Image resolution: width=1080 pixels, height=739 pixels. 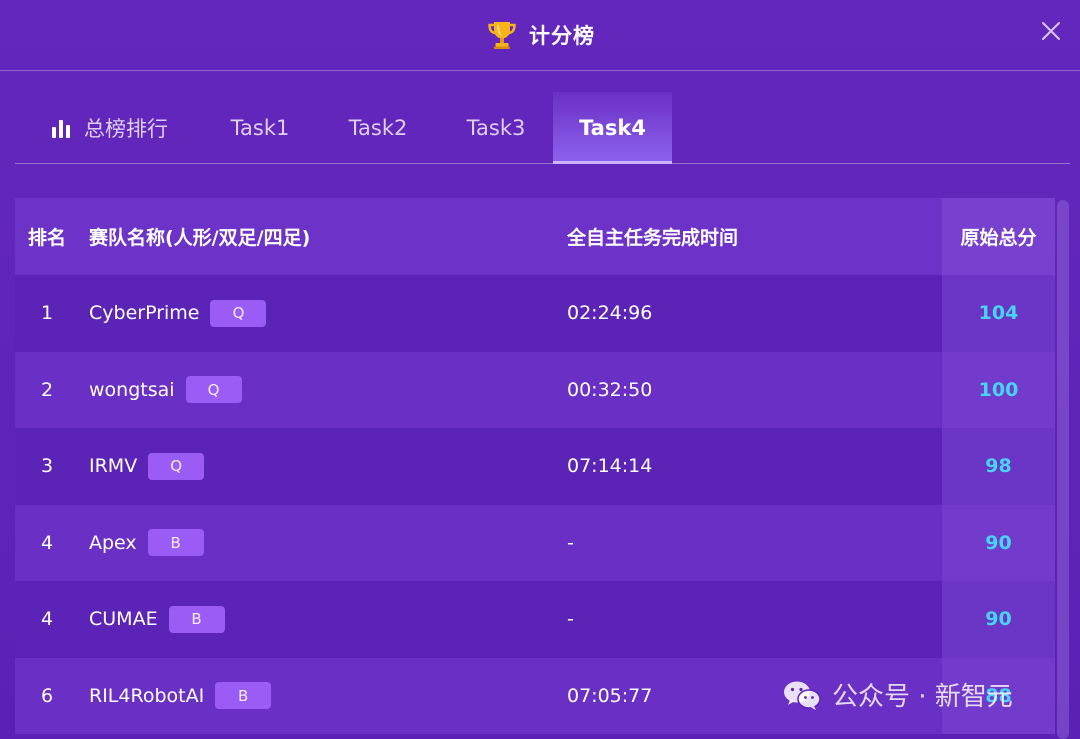 I want to click on tab-label: Task4, so click(x=612, y=127).